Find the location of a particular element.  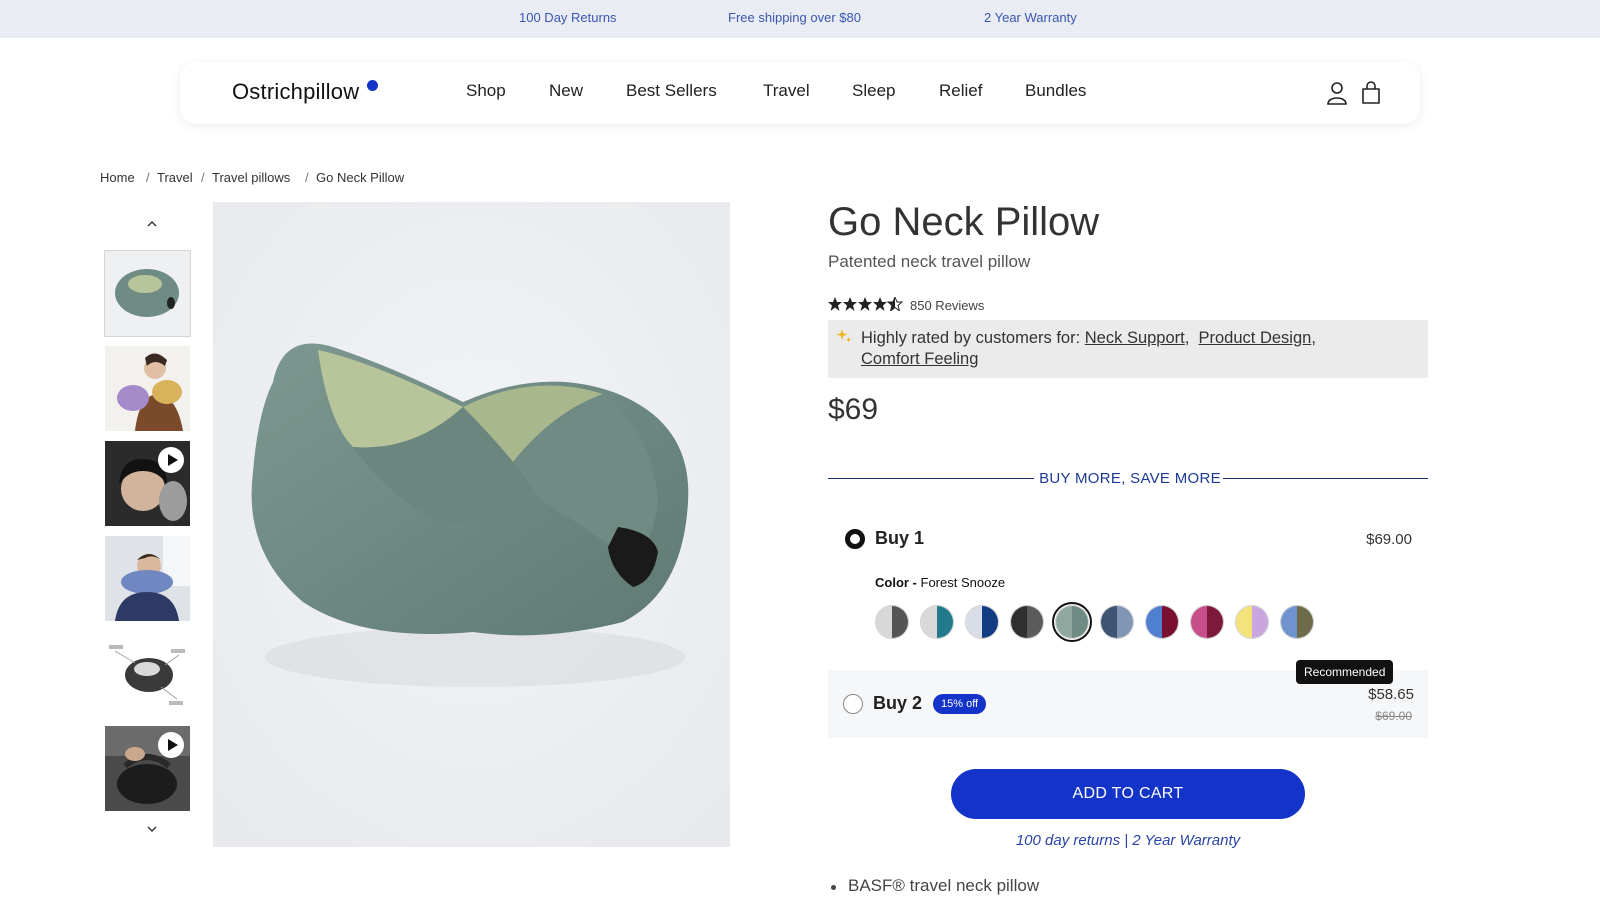

feature-bullet: BASF® travel neck pillow is located at coordinates (935, 885).